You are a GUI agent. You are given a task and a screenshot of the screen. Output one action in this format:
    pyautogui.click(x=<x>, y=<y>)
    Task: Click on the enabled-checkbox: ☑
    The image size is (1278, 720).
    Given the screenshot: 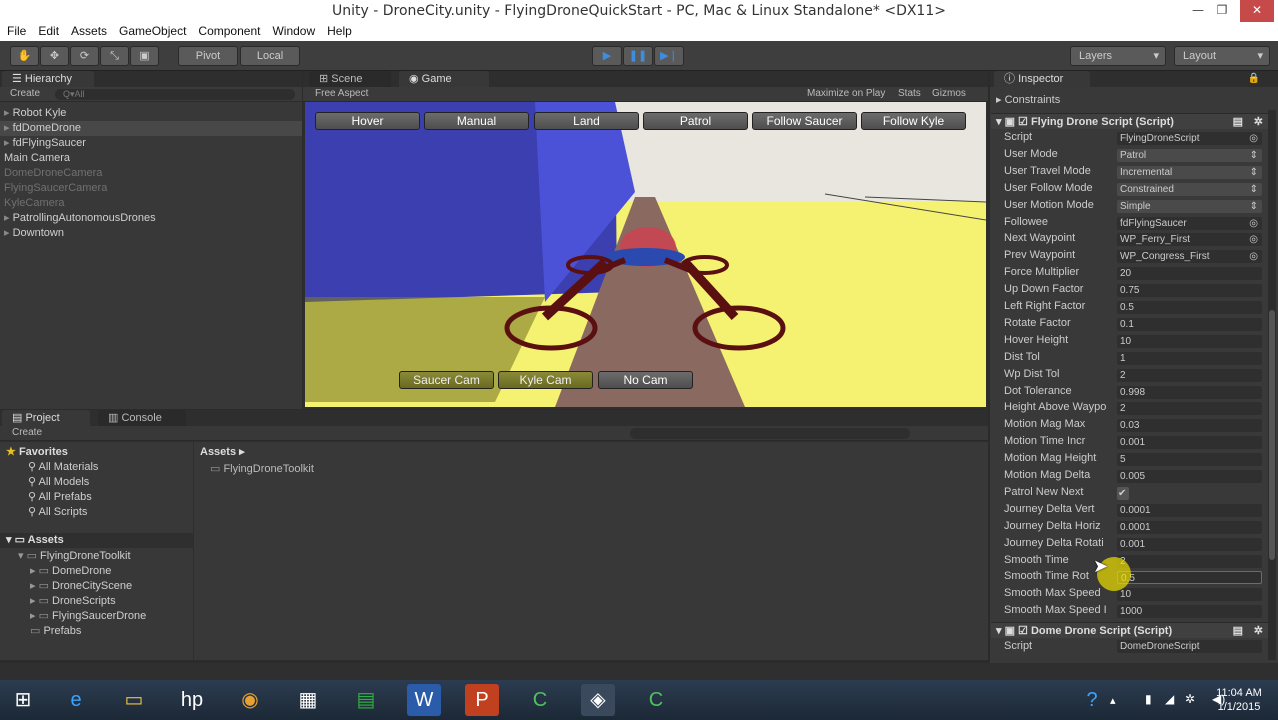 What is the action you would take?
    pyautogui.click(x=1024, y=122)
    